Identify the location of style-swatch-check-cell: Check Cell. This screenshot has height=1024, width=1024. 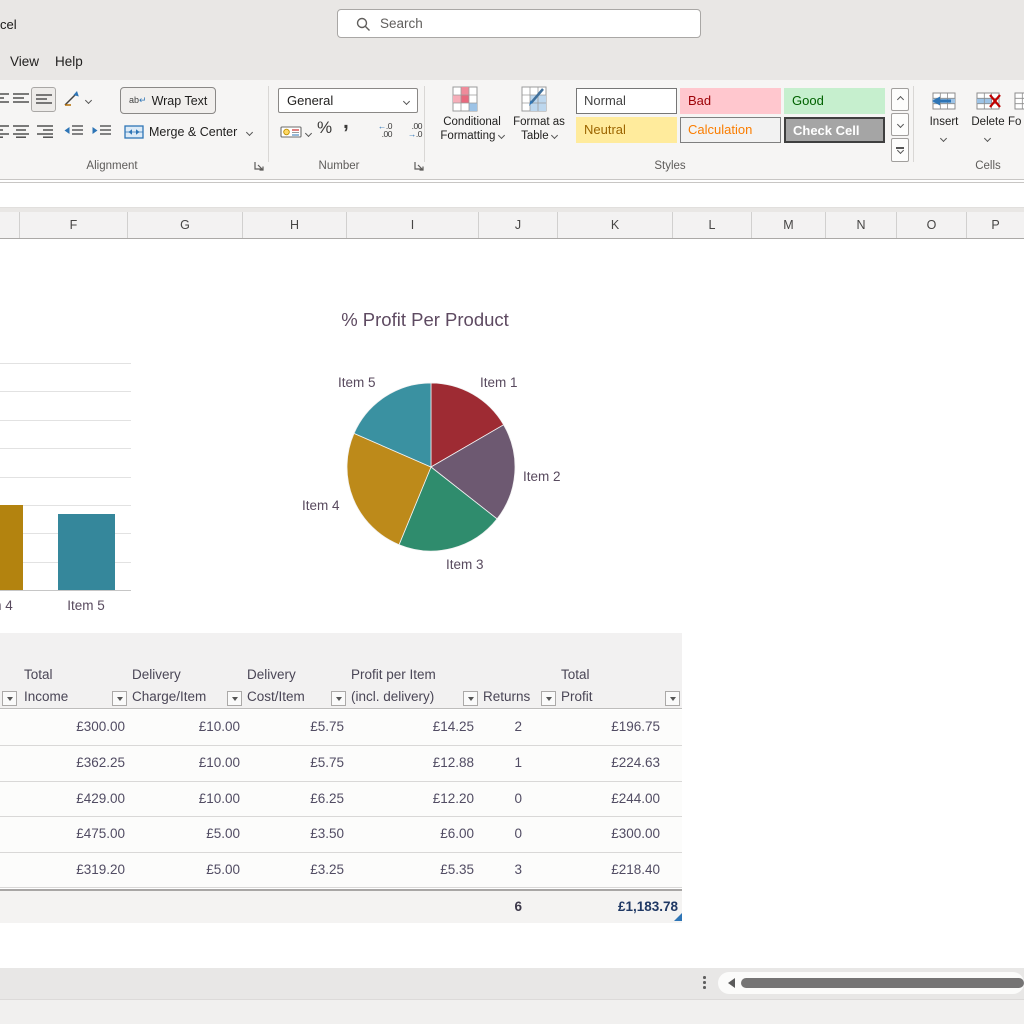
(834, 130).